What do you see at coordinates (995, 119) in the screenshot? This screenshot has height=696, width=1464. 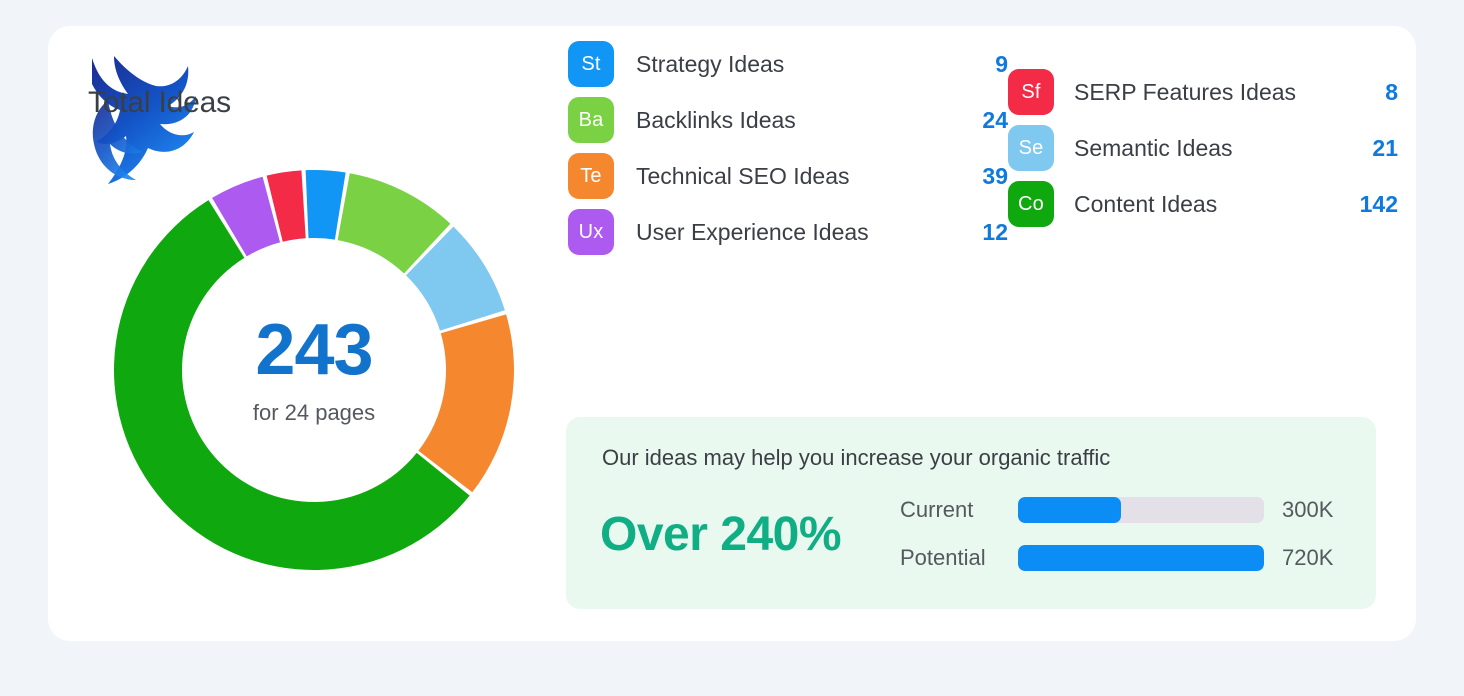 I see `legend-item-value: 24` at bounding box center [995, 119].